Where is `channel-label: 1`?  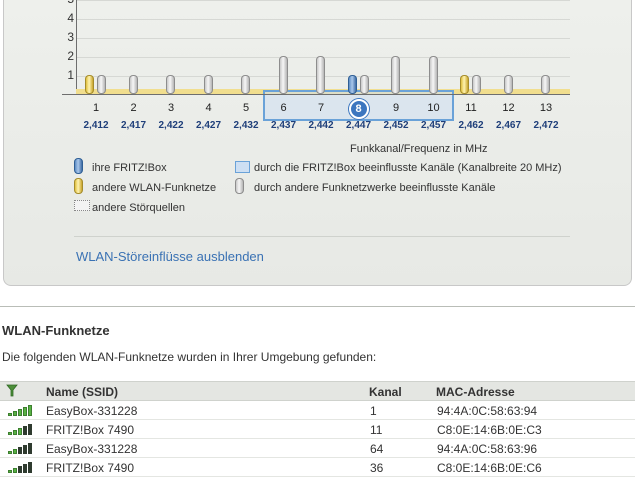 channel-label: 1 is located at coordinates (96, 108).